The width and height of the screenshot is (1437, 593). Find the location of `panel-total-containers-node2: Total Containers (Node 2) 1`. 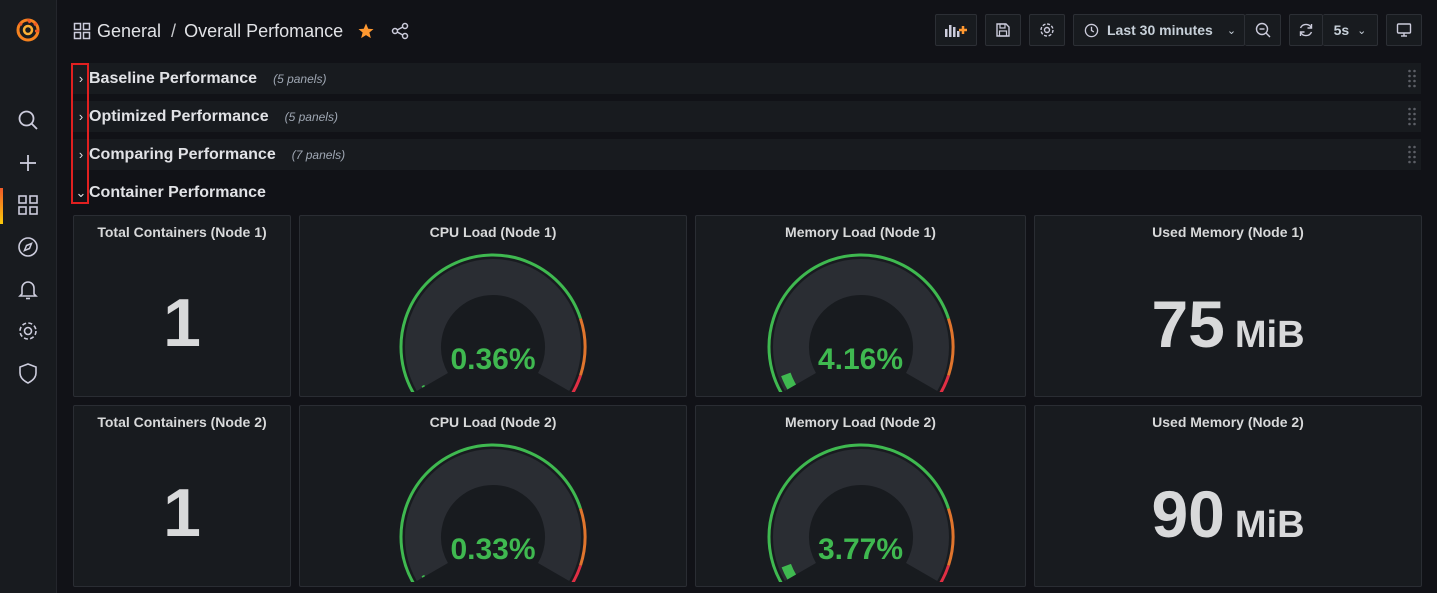

panel-total-containers-node2: Total Containers (Node 2) 1 is located at coordinates (182, 496).